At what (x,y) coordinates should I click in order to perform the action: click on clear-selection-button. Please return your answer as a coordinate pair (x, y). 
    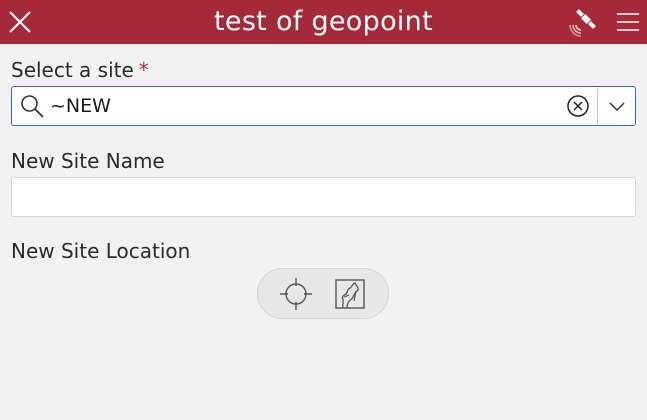
    Looking at the image, I should click on (578, 106).